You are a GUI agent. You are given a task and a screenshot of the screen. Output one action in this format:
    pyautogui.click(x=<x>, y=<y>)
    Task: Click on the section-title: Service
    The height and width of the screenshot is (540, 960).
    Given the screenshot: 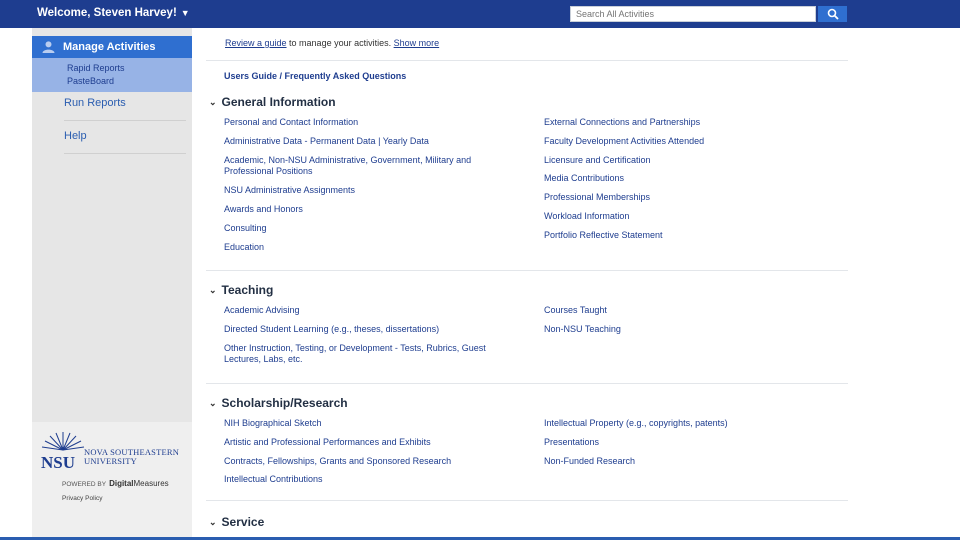 What is the action you would take?
    pyautogui.click(x=243, y=522)
    